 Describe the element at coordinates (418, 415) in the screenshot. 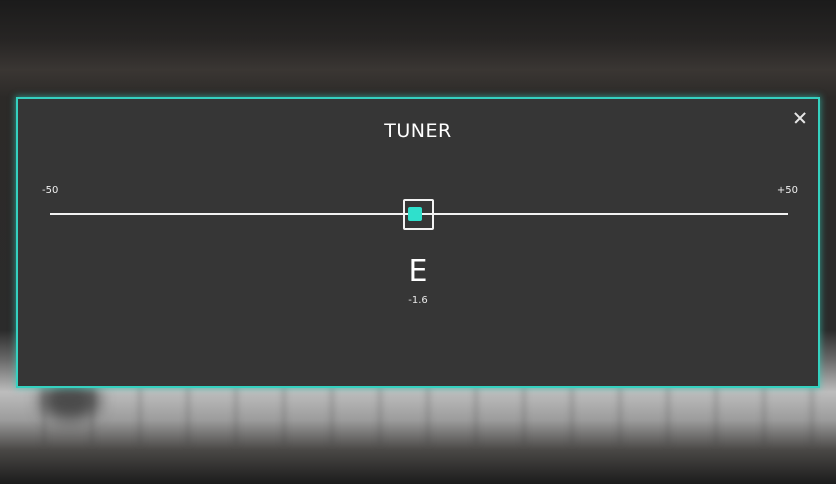

I see `background-keyboard` at that location.